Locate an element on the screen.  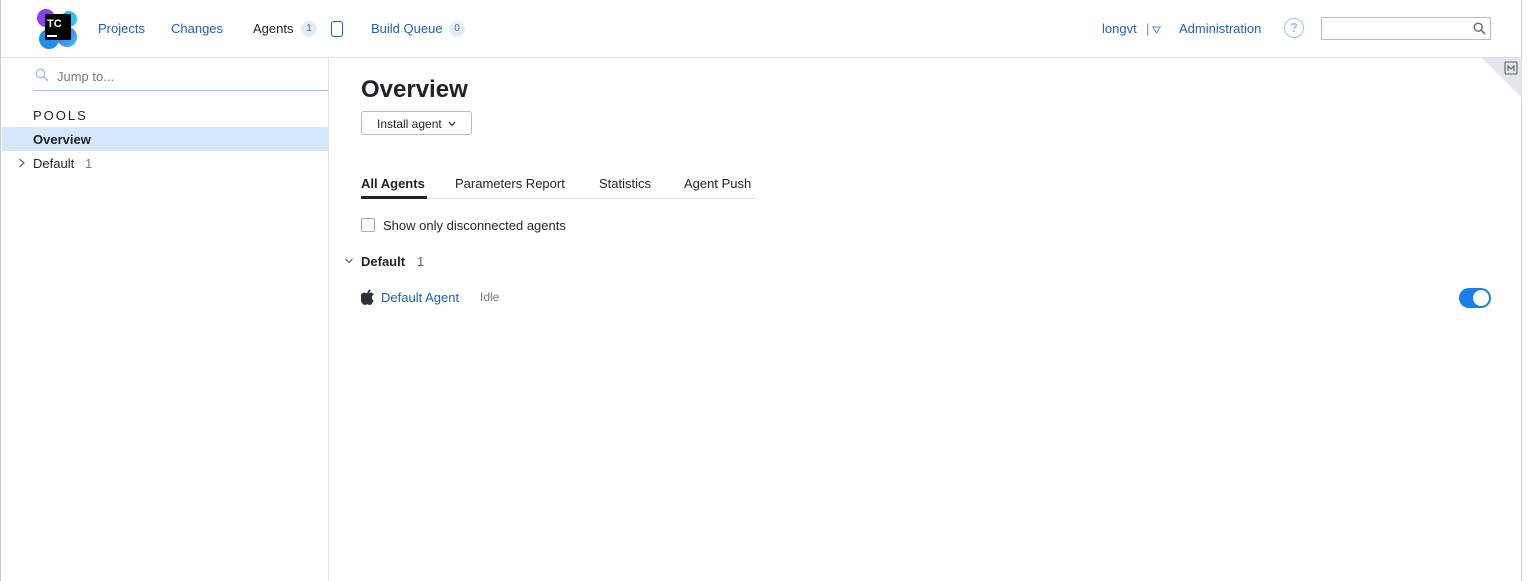
tab-all-agents: All Agents is located at coordinates (393, 183).